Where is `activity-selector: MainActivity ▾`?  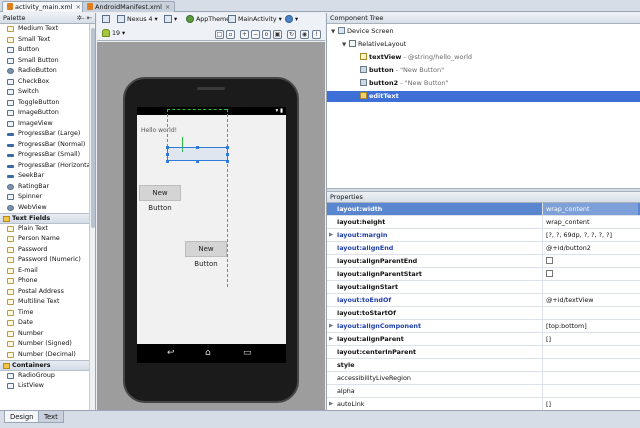
activity-selector: MainActivity ▾ is located at coordinates (255, 19).